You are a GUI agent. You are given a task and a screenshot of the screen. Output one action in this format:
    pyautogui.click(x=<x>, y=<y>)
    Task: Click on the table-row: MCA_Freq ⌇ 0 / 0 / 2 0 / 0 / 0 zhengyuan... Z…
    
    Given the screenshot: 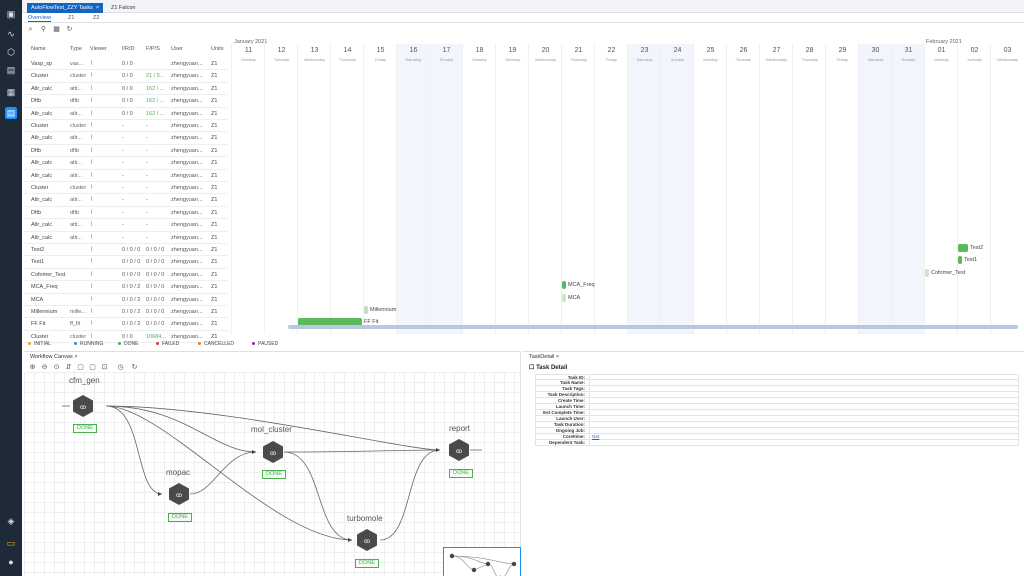 What is the action you would take?
    pyautogui.click(x=126, y=287)
    